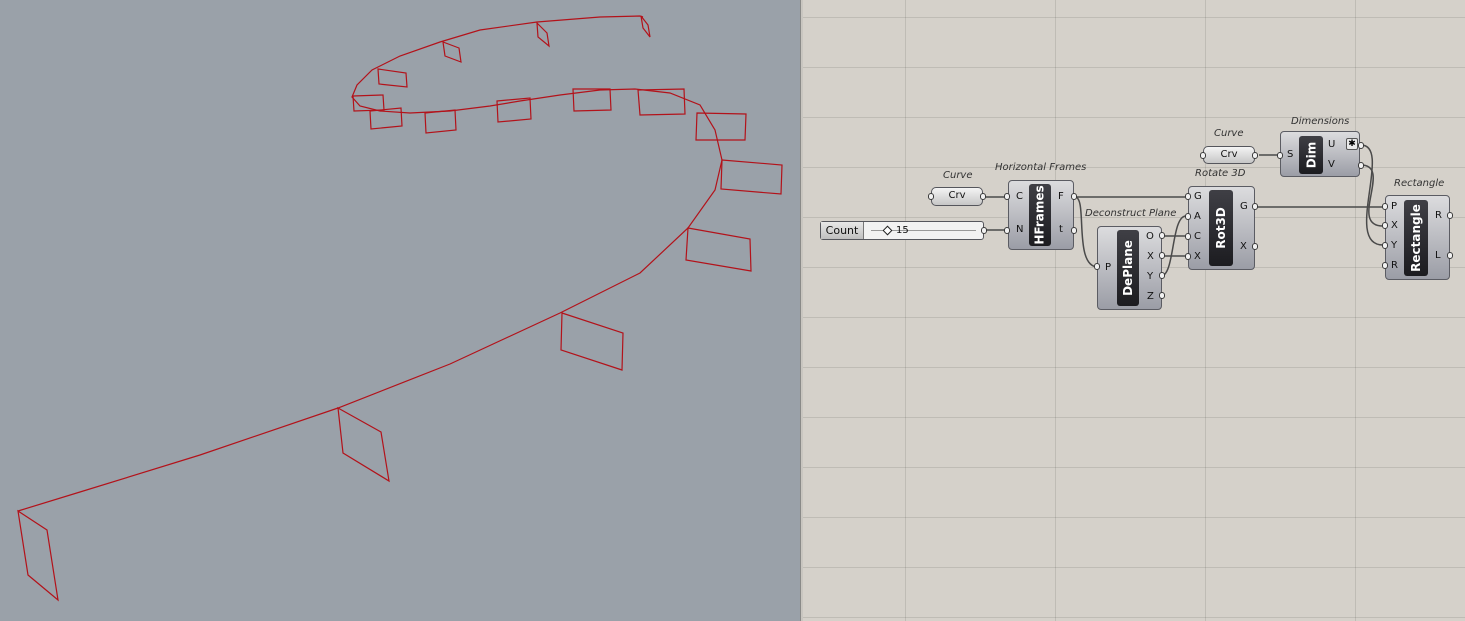 This screenshot has width=1465, height=621. I want to click on deplane-input-p: P, so click(1108, 267).